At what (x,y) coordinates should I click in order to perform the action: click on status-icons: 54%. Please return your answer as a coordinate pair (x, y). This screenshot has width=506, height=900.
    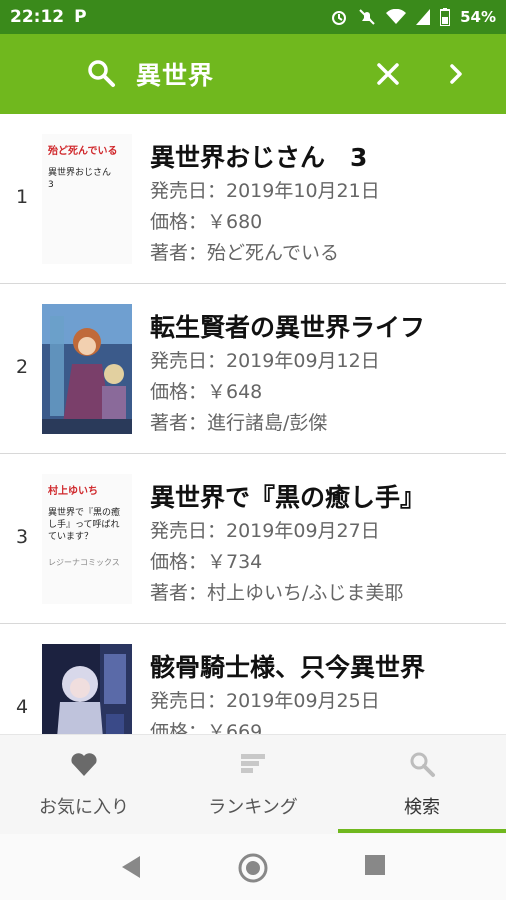
    Looking at the image, I should click on (413, 17).